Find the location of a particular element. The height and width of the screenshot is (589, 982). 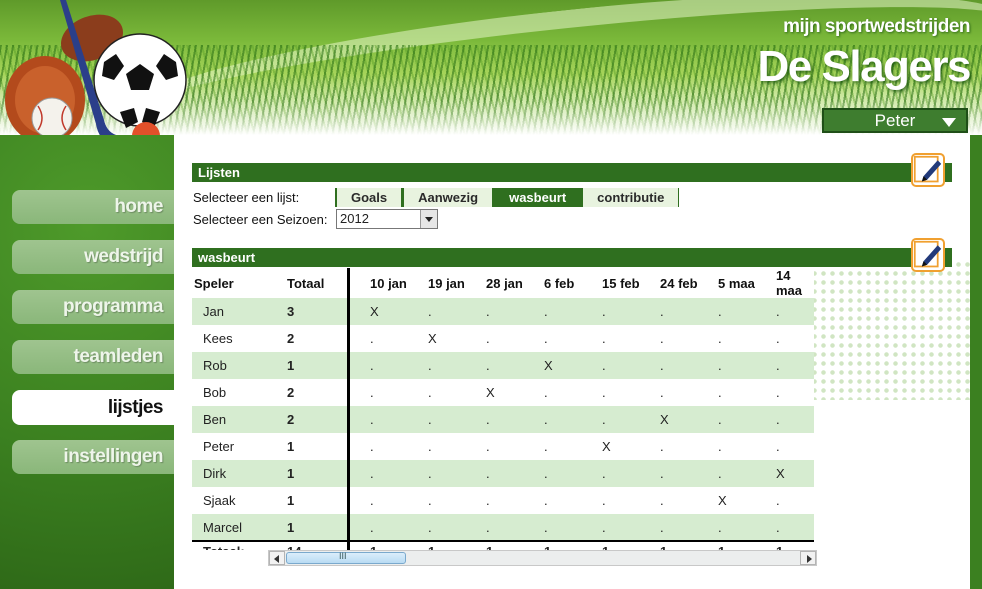

nav-item-lijstjes: lijstjes is located at coordinates (93, 407).